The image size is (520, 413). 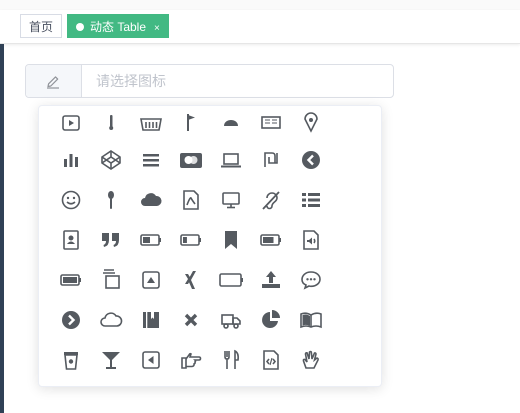 I want to click on flag-icon, so click(x=191, y=122).